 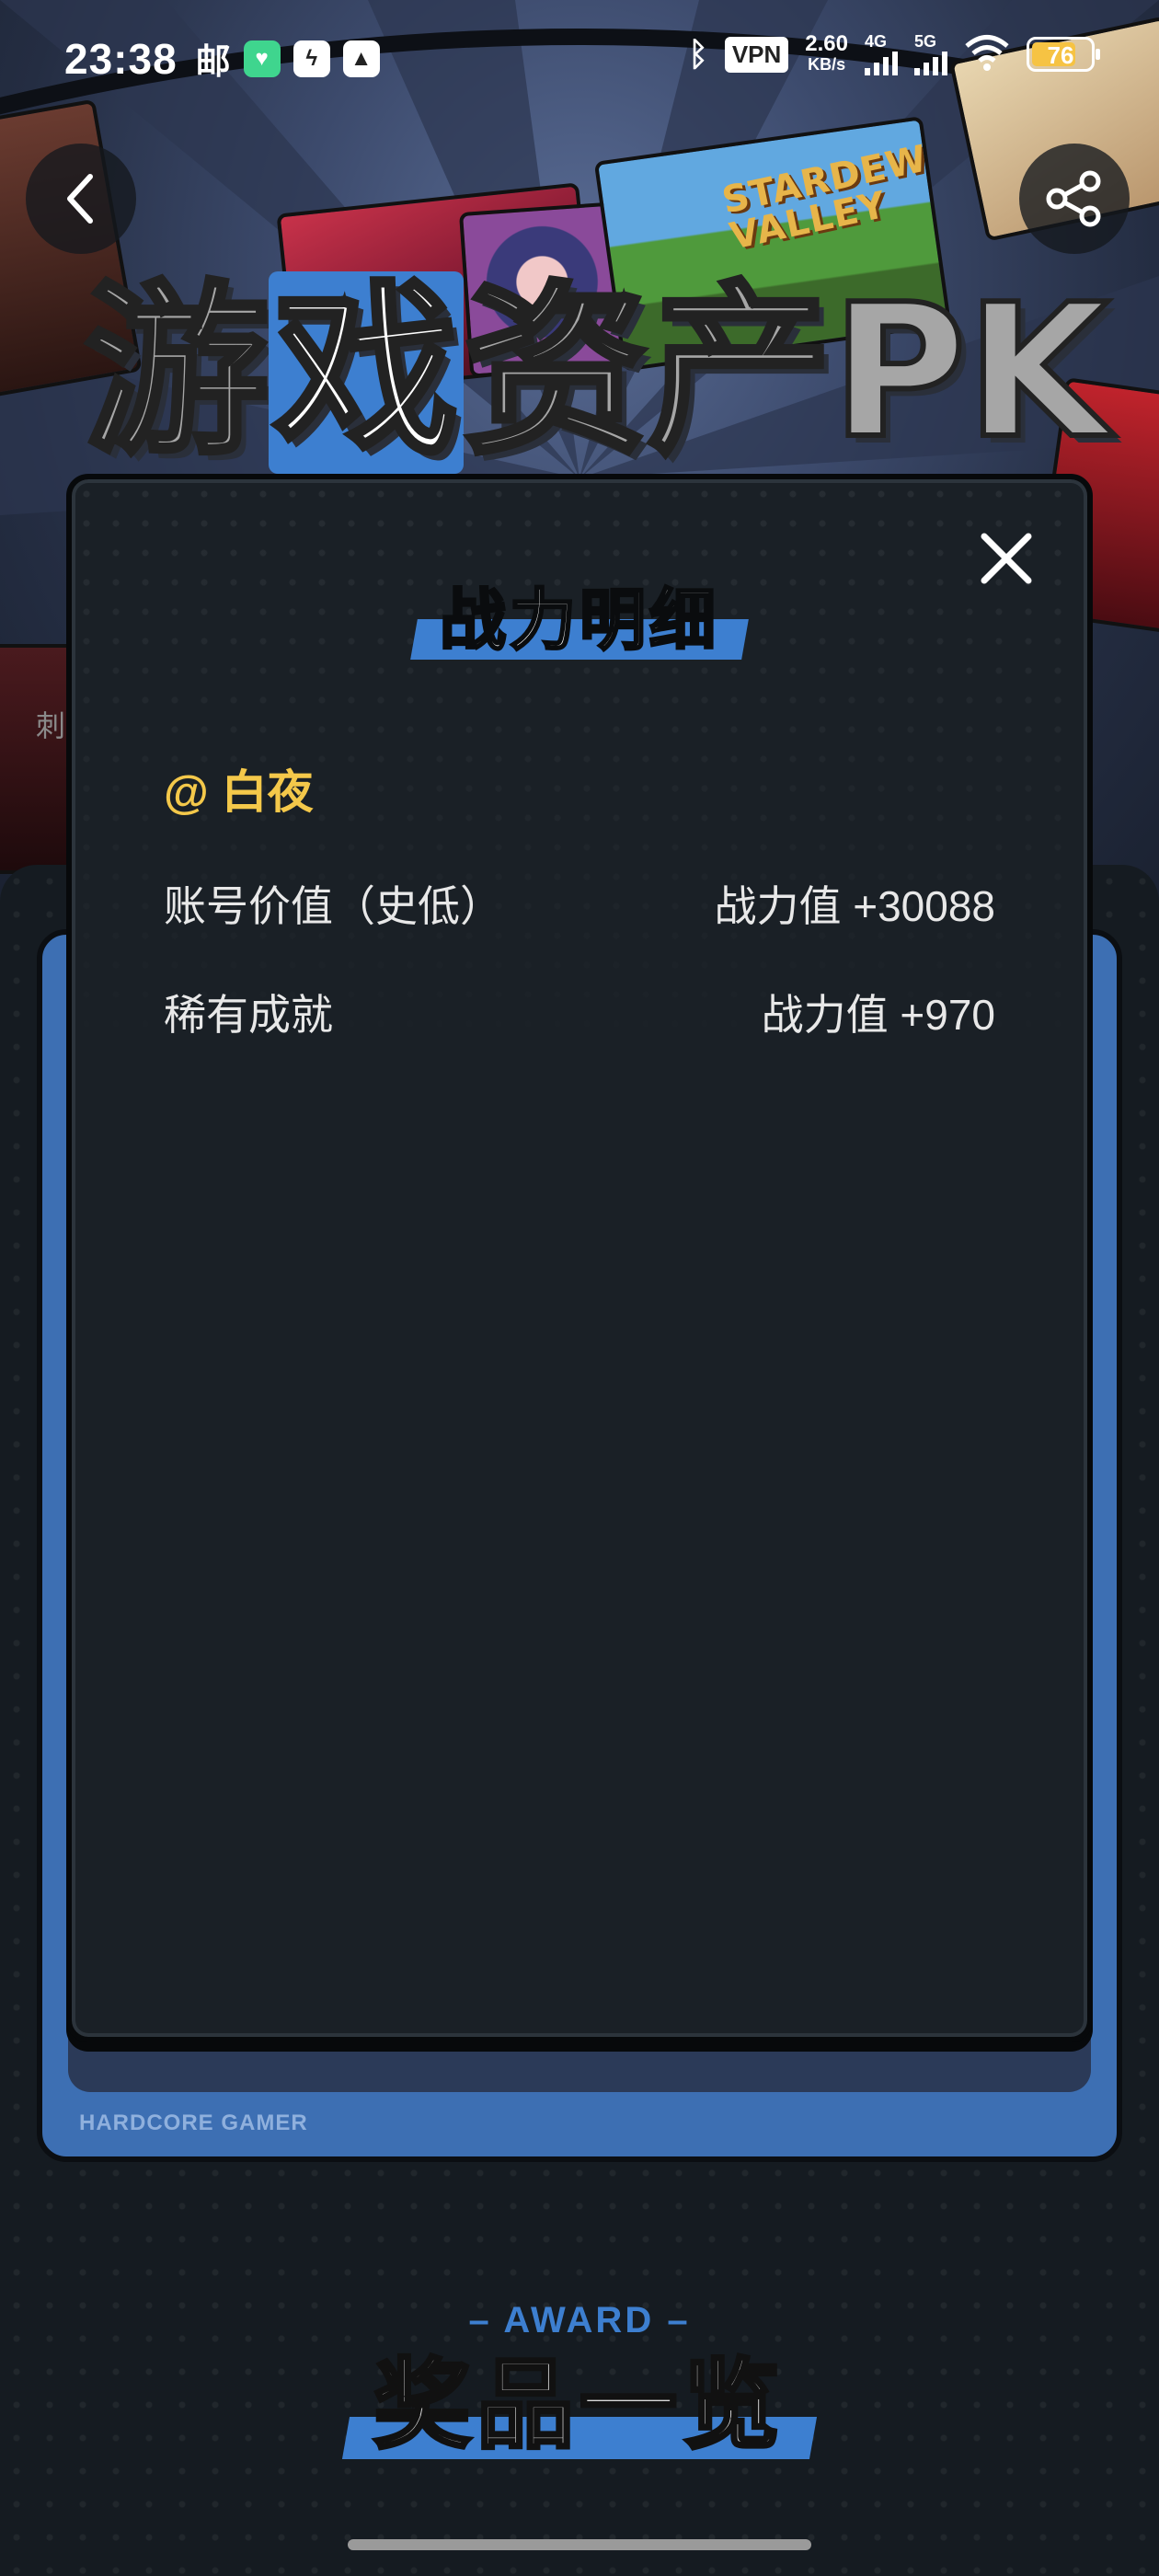 What do you see at coordinates (876, 41) in the screenshot?
I see `signal-label: 4G` at bounding box center [876, 41].